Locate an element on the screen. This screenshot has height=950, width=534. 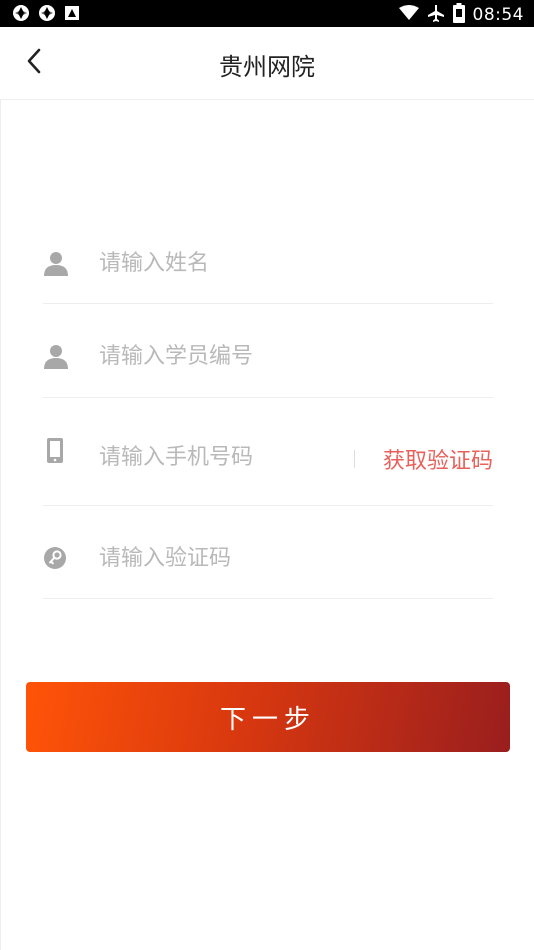
name-input is located at coordinates (289, 263).